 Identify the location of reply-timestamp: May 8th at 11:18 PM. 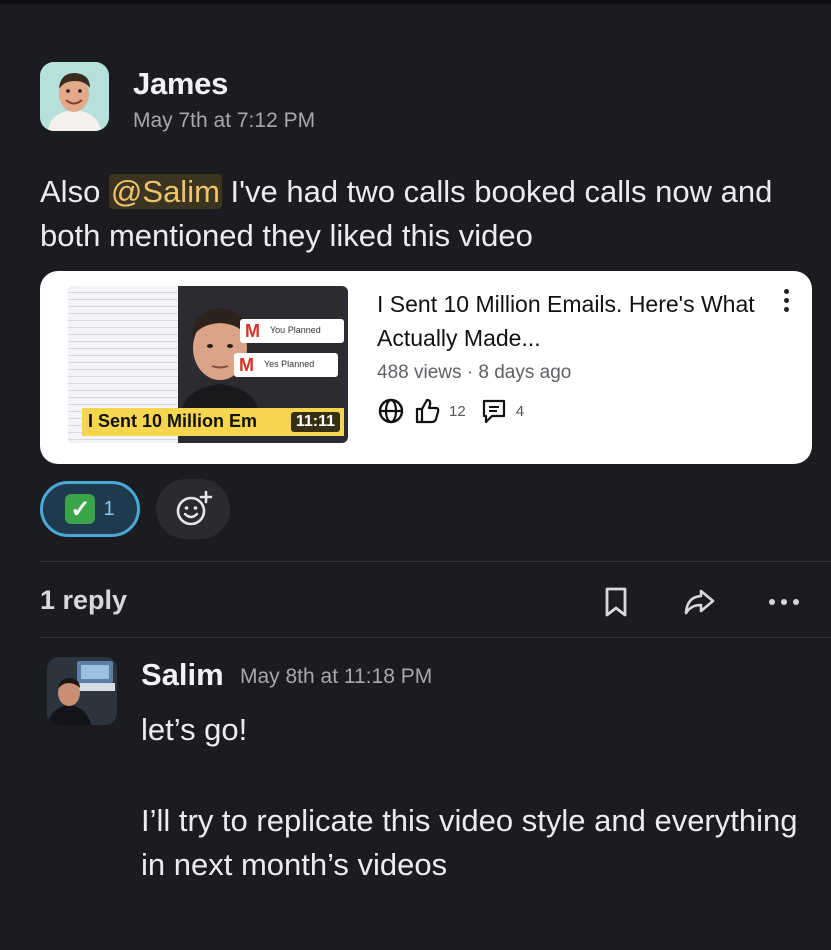
(336, 677).